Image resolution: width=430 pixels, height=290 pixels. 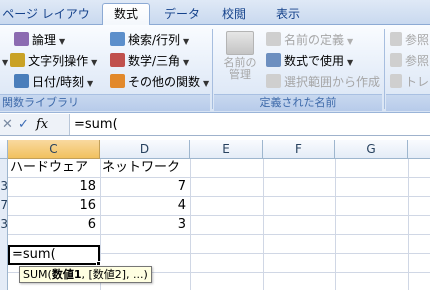 What do you see at coordinates (145, 149) in the screenshot?
I see `column-header-d: D` at bounding box center [145, 149].